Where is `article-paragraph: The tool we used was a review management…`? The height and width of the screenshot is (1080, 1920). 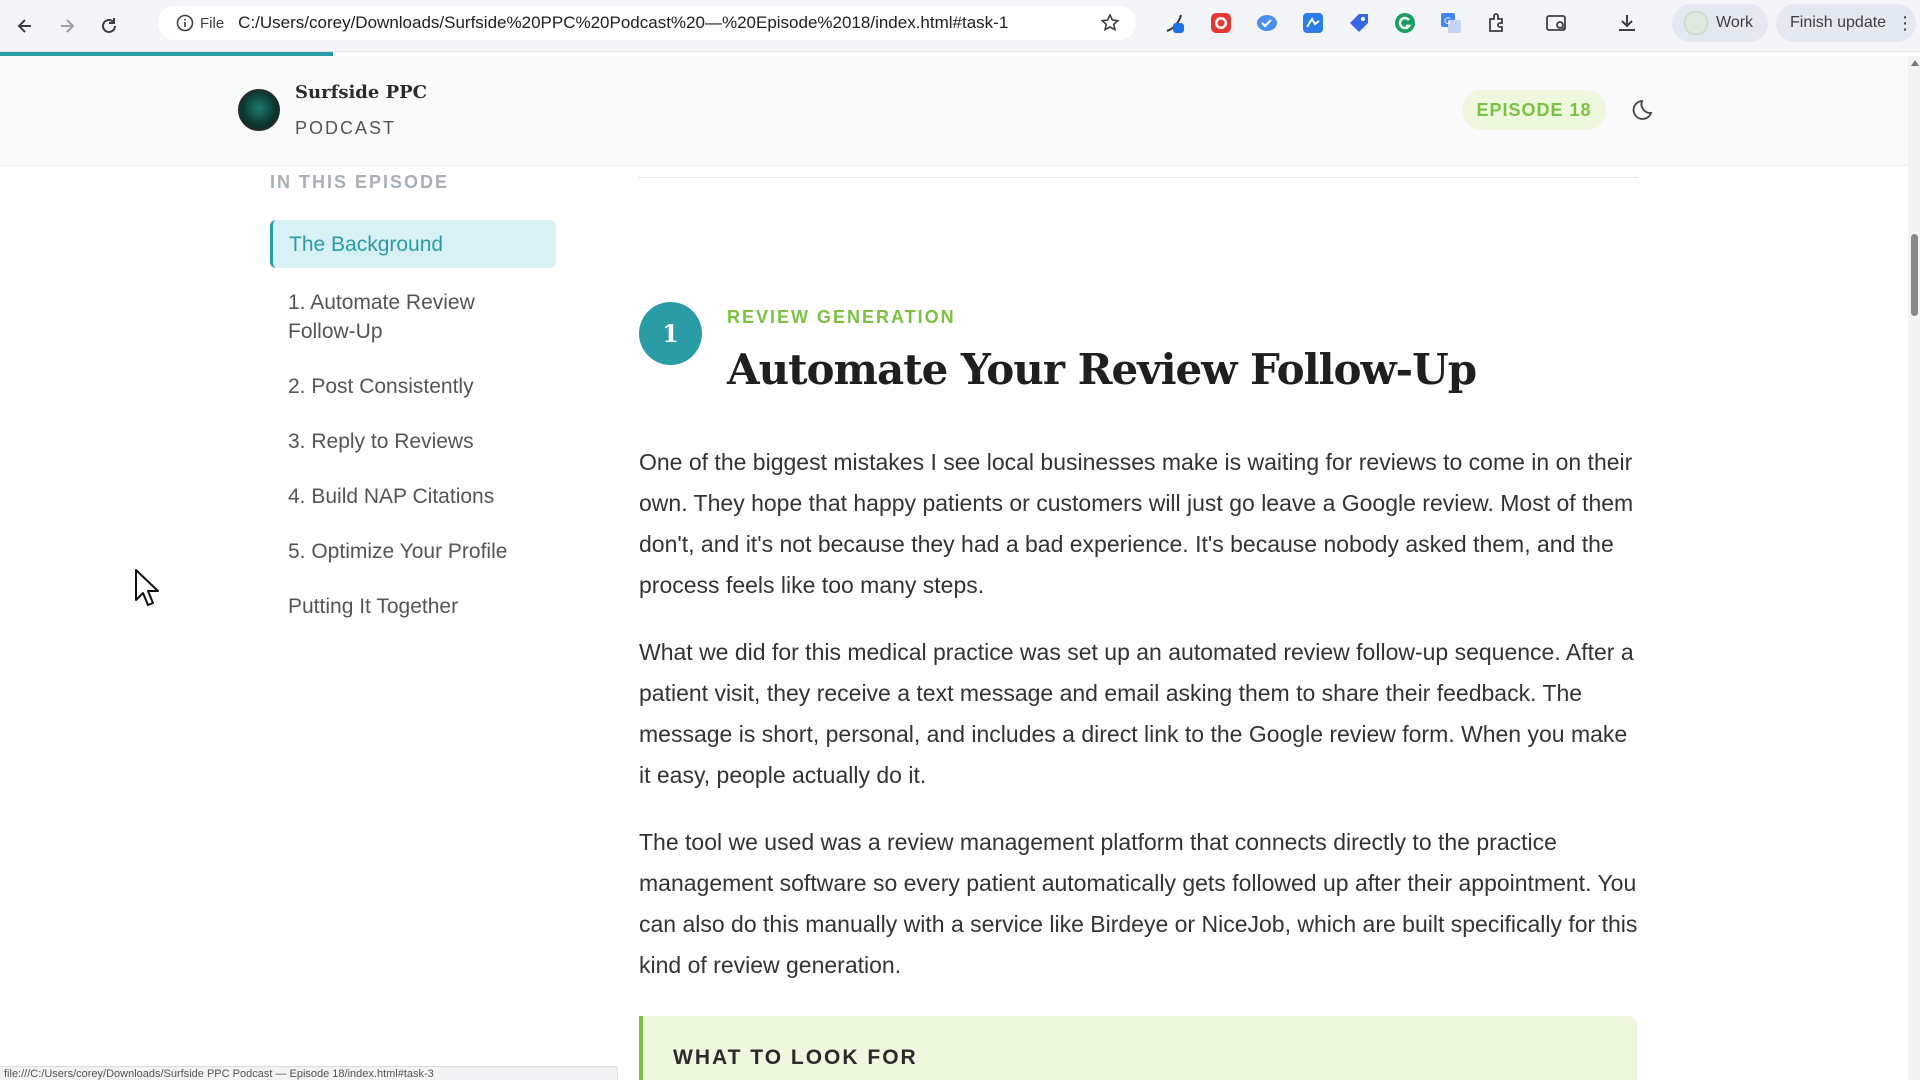
article-paragraph: The tool we used was a review management… is located at coordinates (1138, 903).